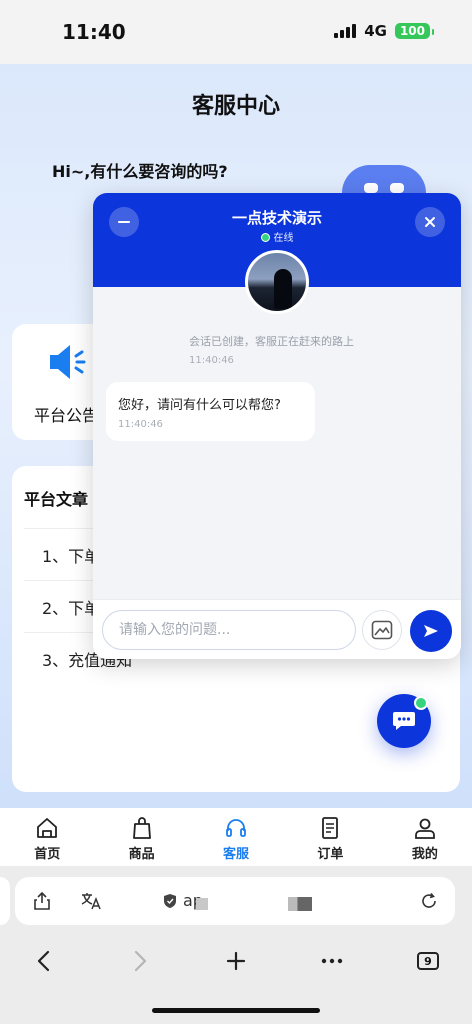 The height and width of the screenshot is (1024, 472). I want to click on article-section-title: 平台文章, so click(56, 499).